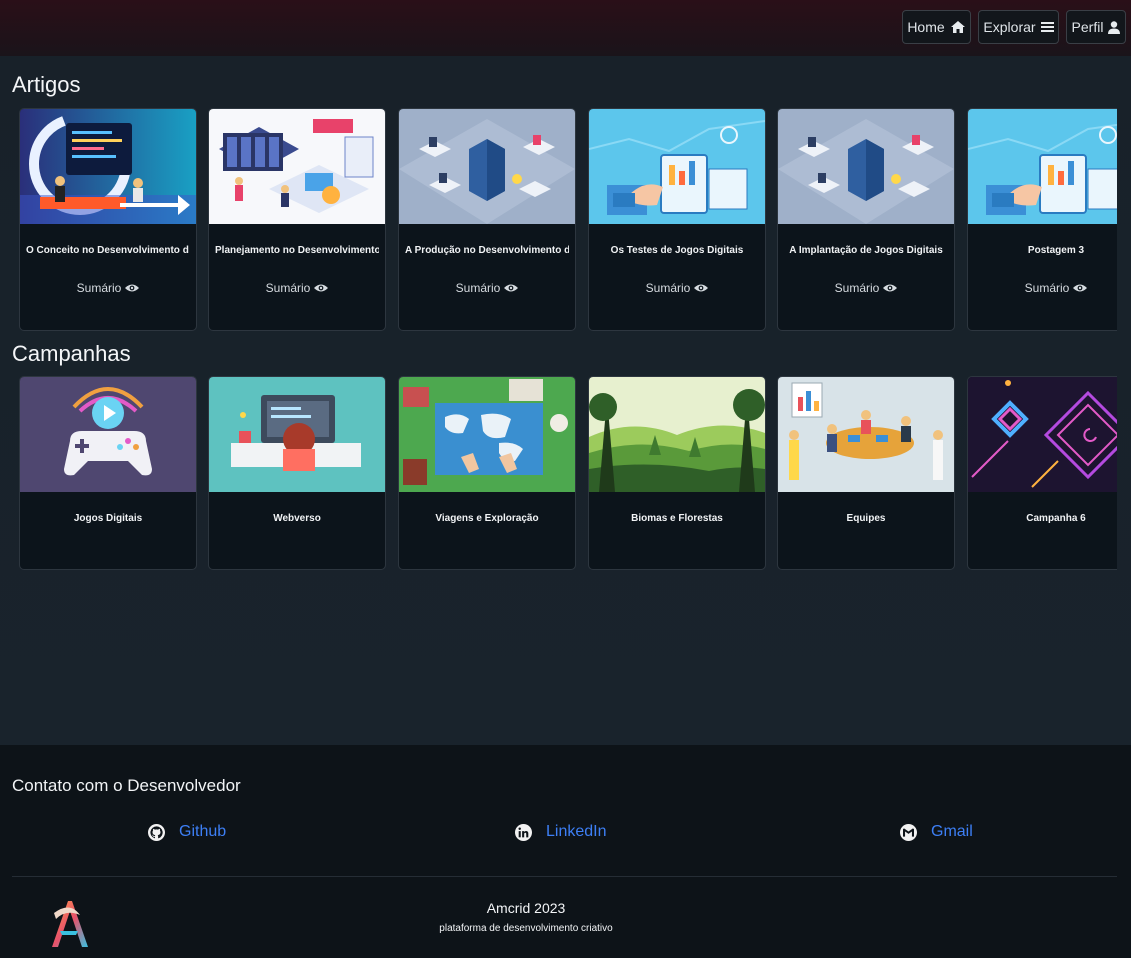  I want to click on github-label: Github, so click(203, 831).